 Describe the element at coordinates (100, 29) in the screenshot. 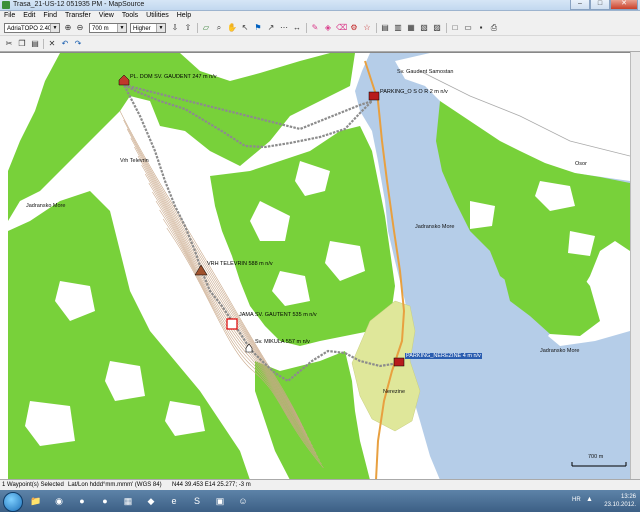

I see `zoom-level-value: 700 m` at that location.